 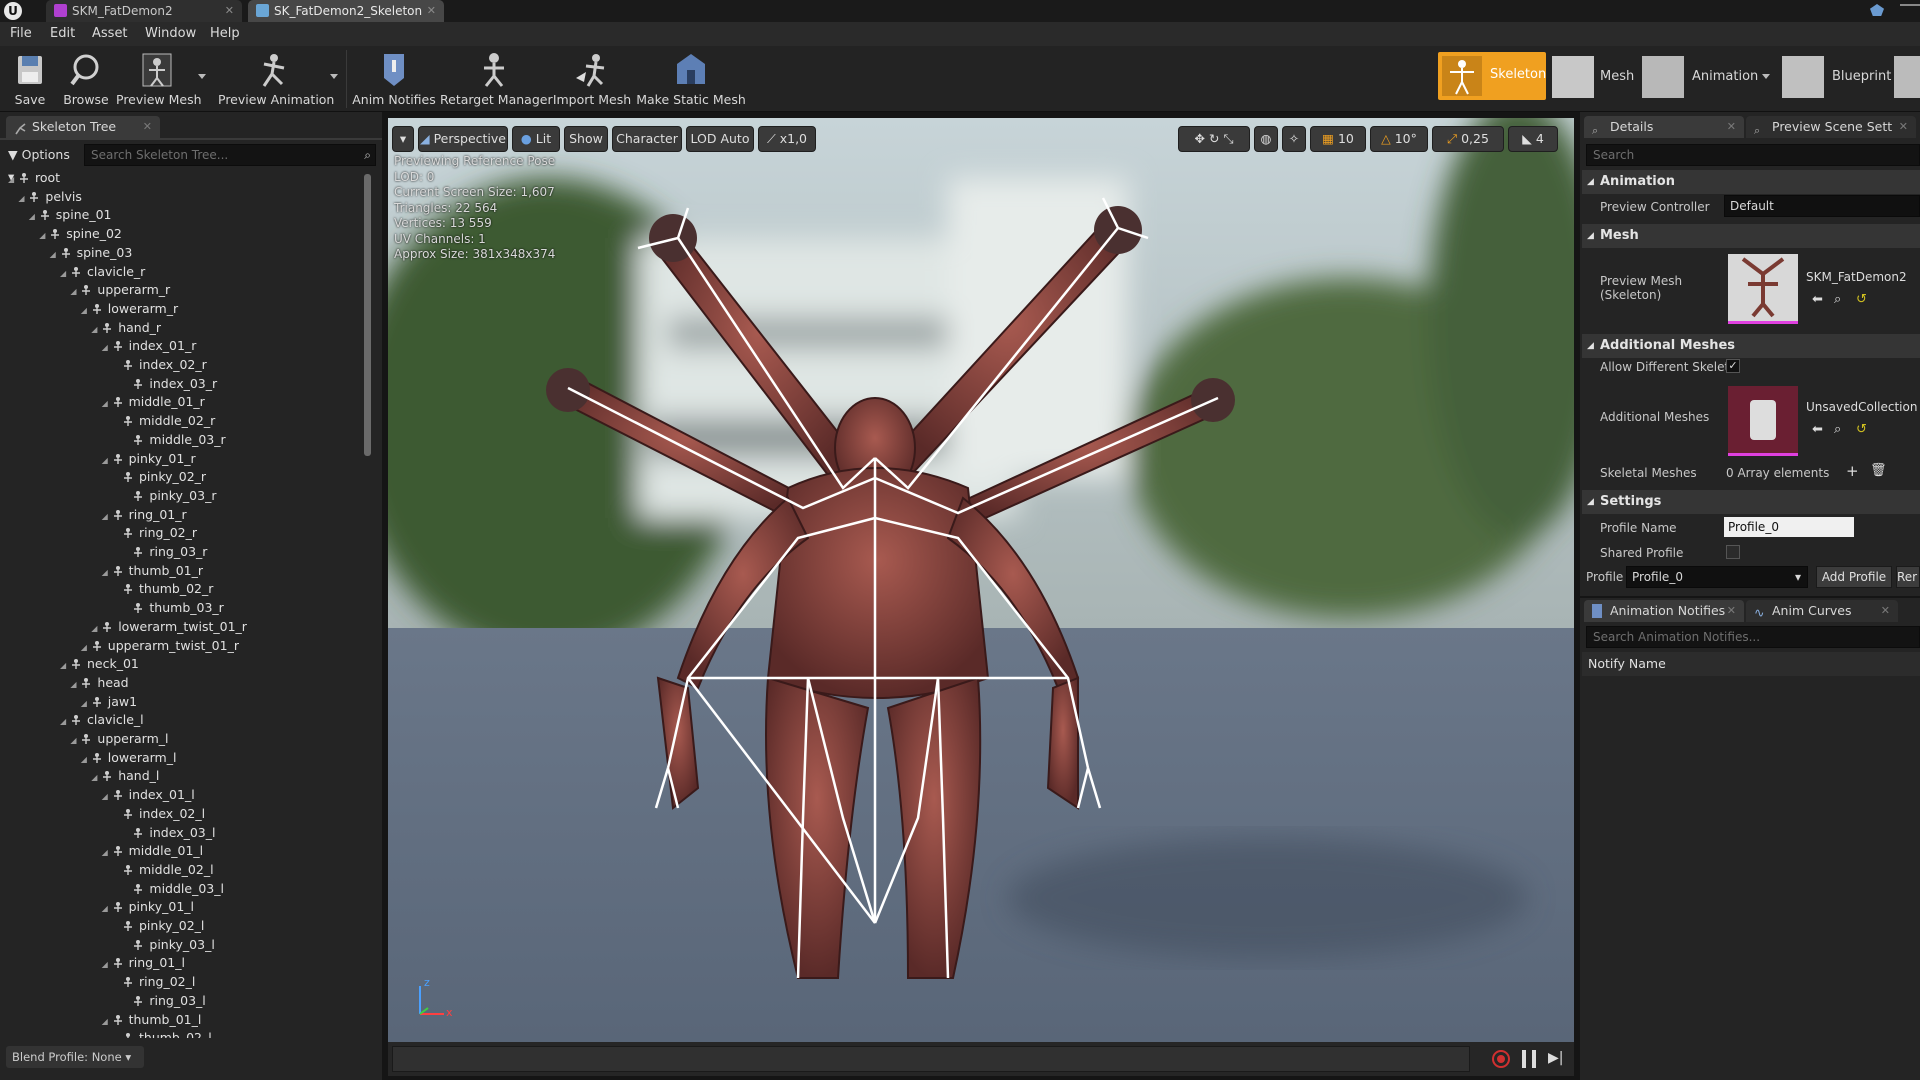 I want to click on remove-profile-button: Rer, so click(x=1908, y=577).